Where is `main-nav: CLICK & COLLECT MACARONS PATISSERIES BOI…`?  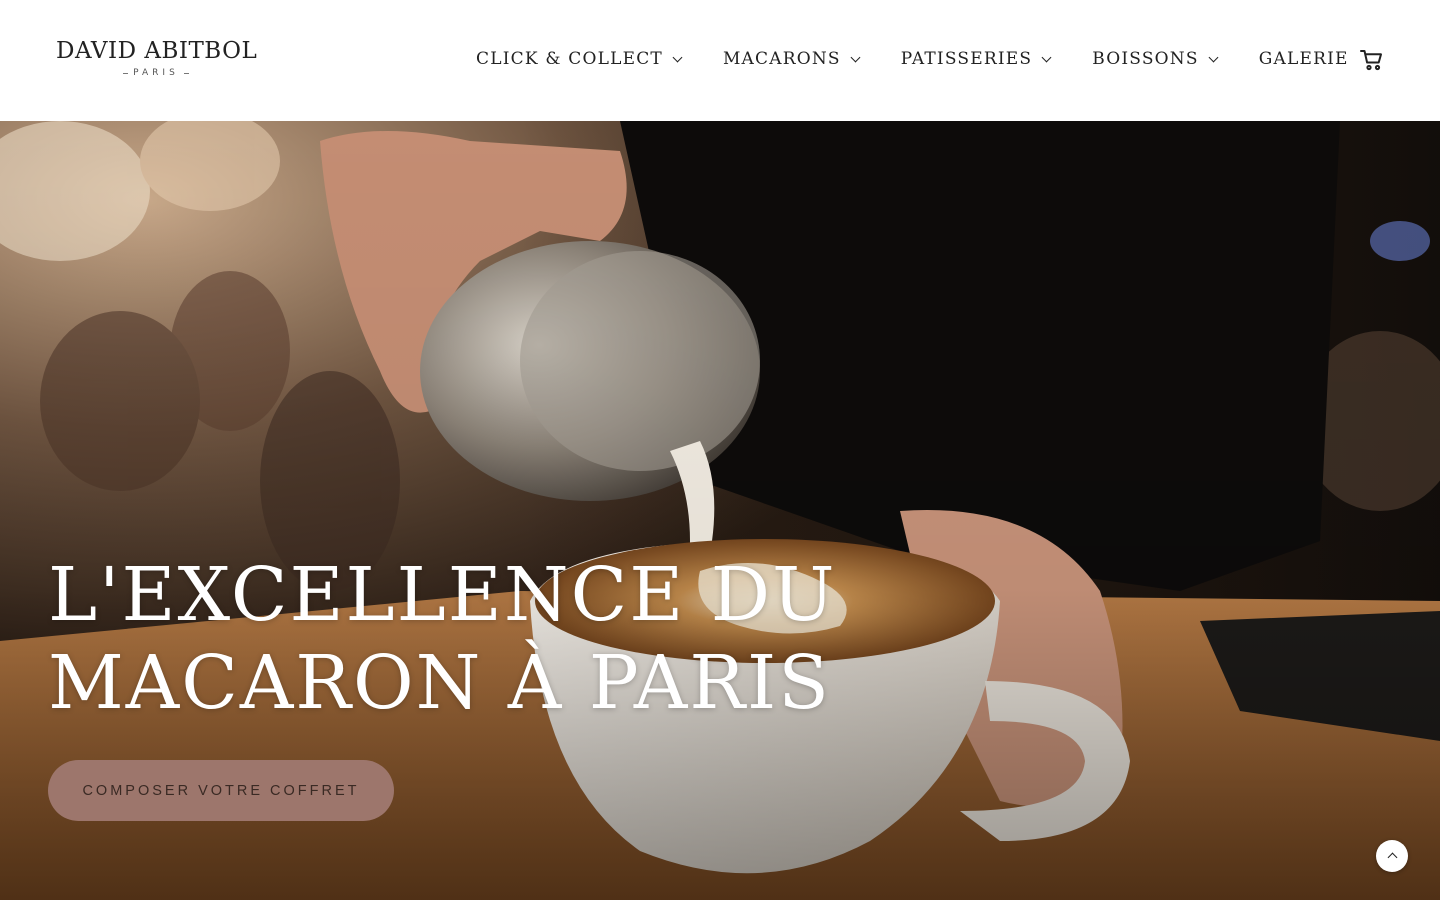
main-nav: CLICK & COLLECT MACARONS PATISSERIES BOI… is located at coordinates (912, 59).